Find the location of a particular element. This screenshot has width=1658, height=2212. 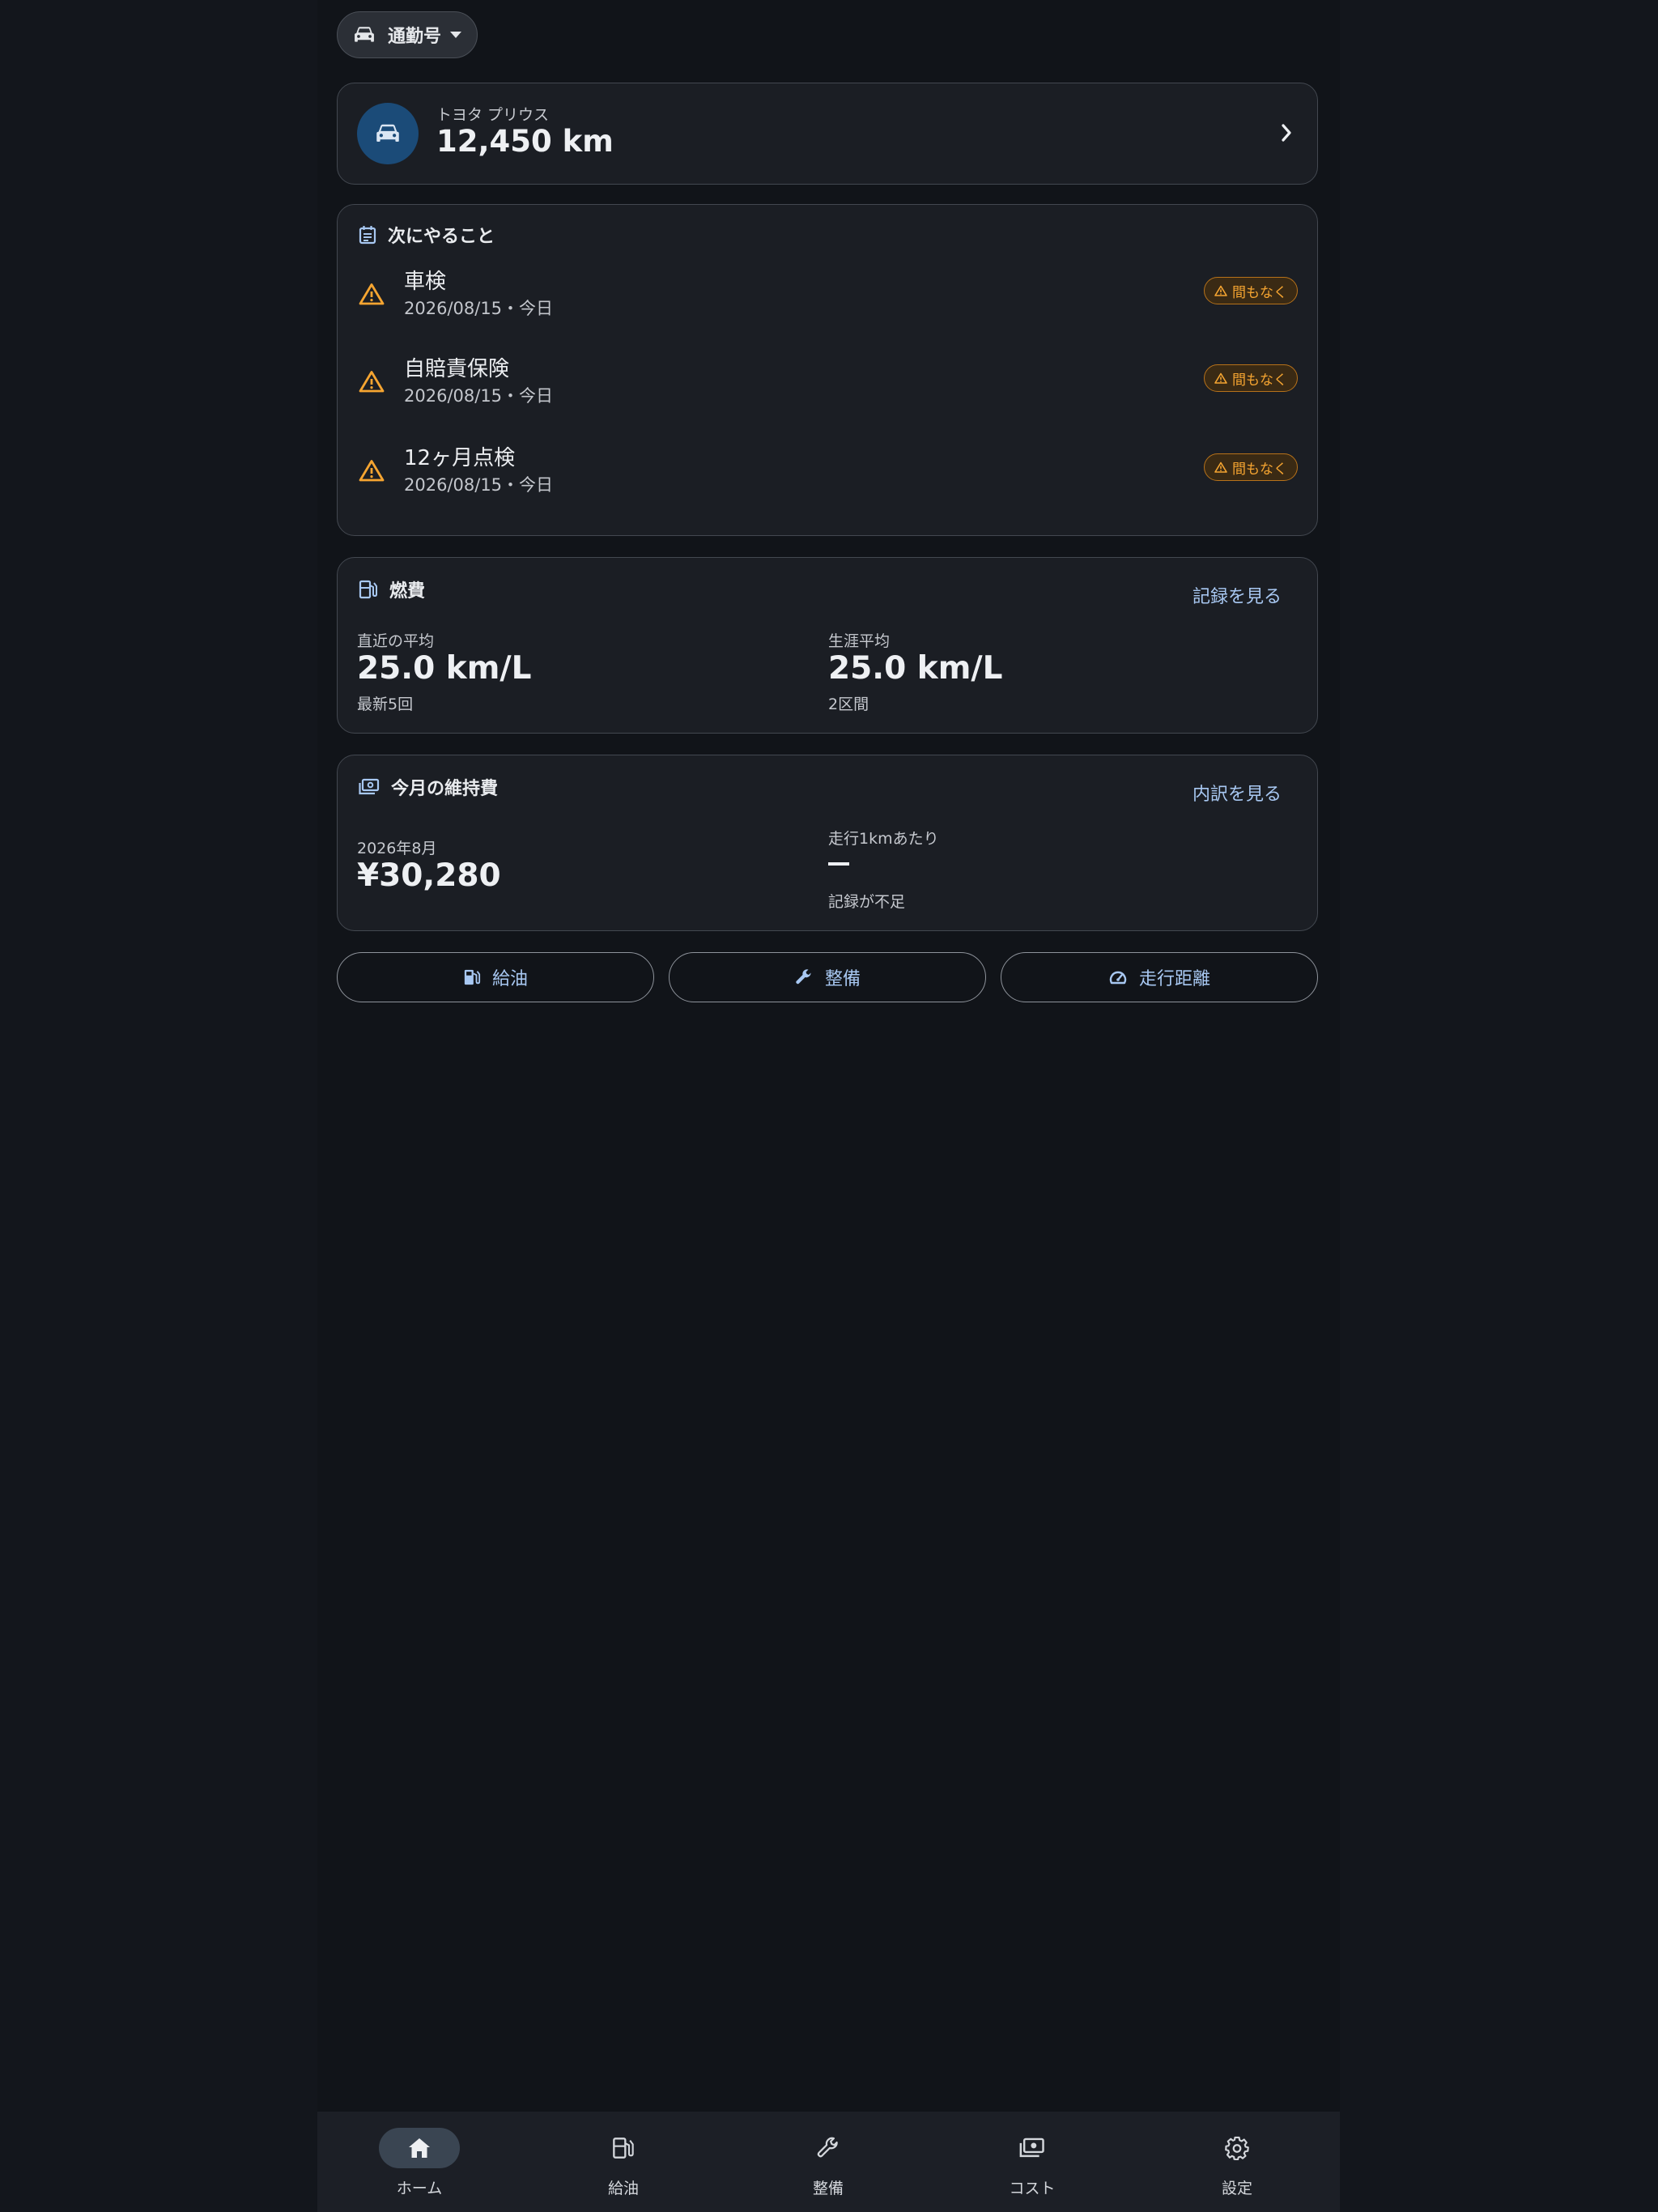

nav-settings: 設定 is located at coordinates (1237, 2162).